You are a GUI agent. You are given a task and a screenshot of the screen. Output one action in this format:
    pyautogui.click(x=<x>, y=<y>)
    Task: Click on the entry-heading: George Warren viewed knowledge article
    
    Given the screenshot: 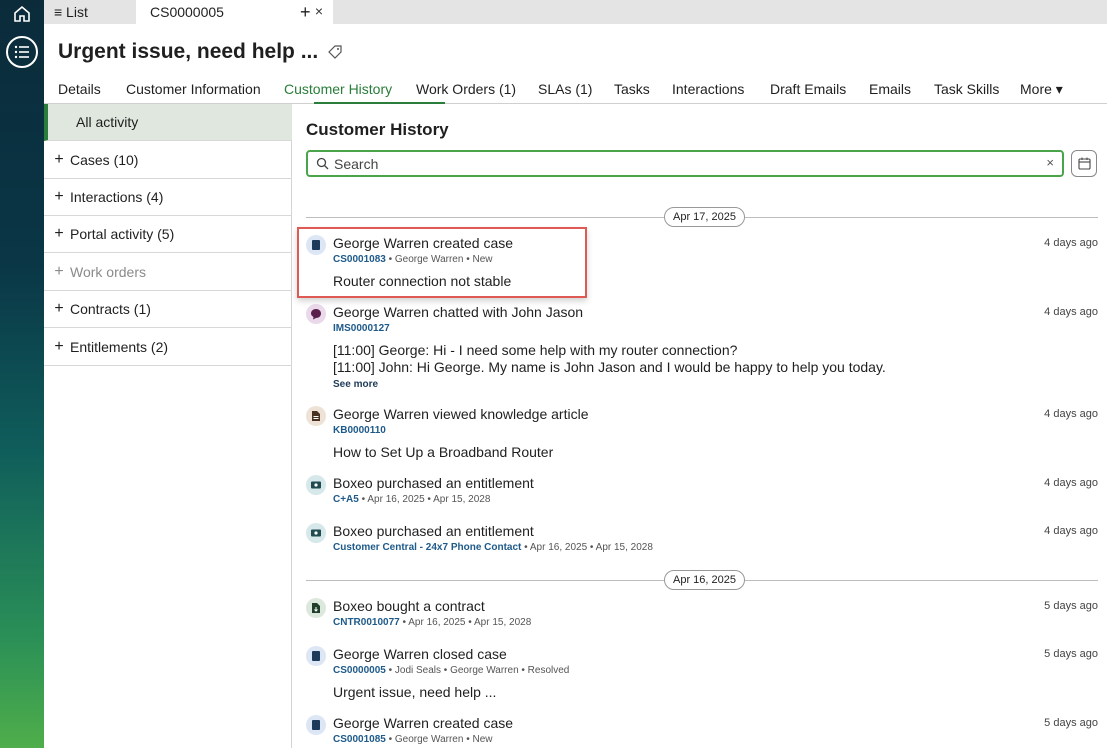 What is the action you would take?
    pyautogui.click(x=461, y=414)
    